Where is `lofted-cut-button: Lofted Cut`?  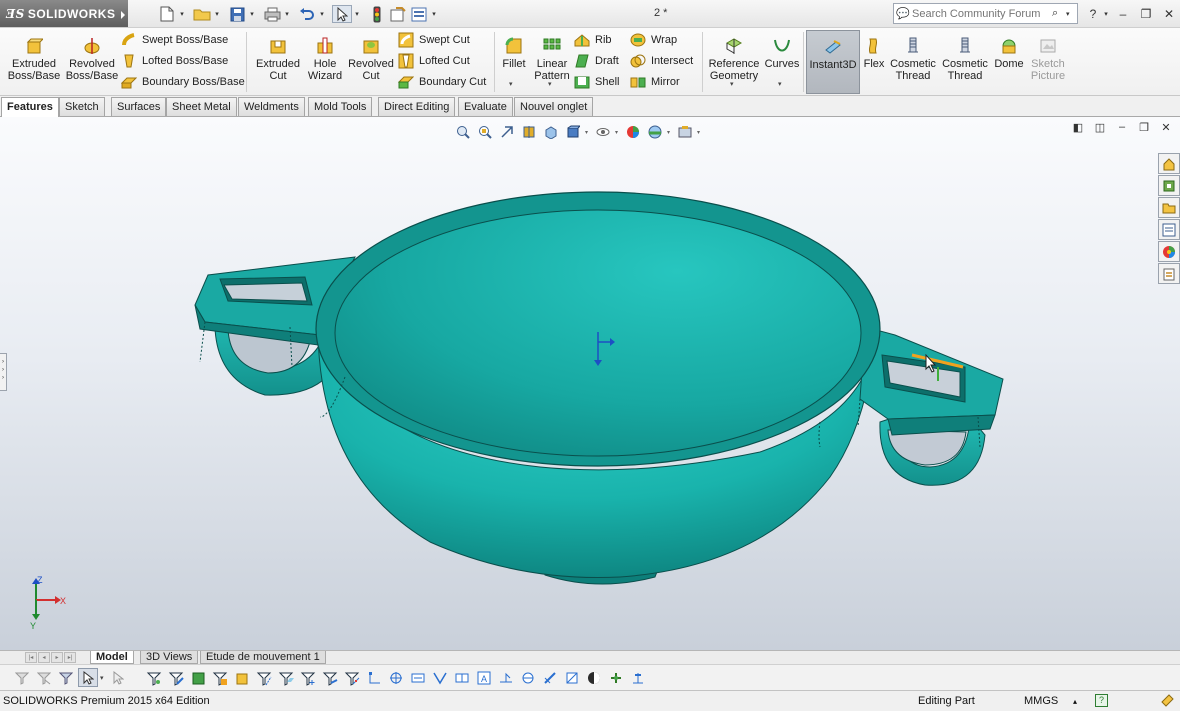
lofted-cut-button: Lofted Cut is located at coordinates (434, 60).